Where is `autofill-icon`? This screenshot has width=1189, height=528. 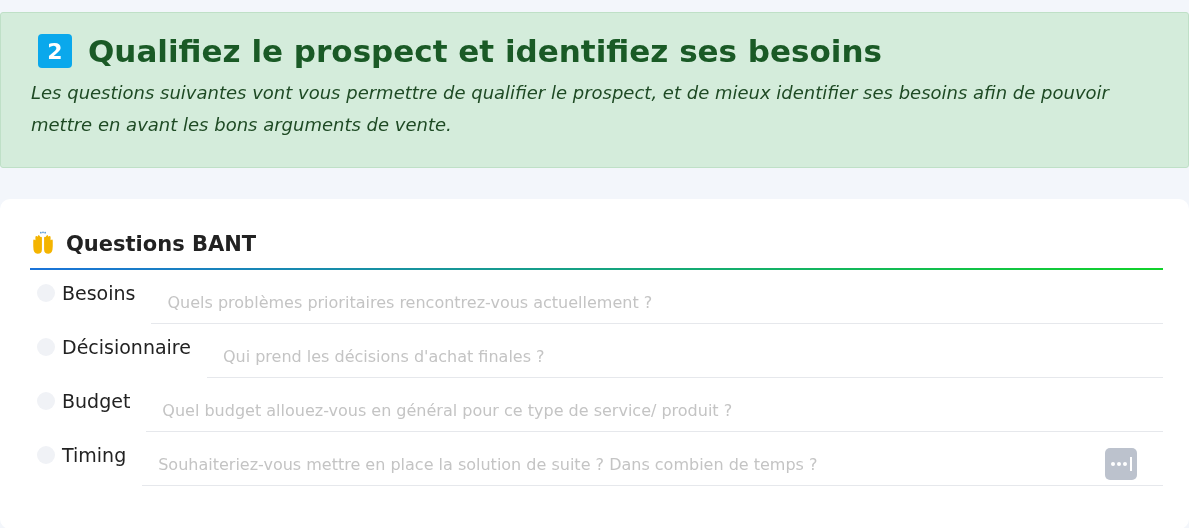
autofill-icon is located at coordinates (1121, 463).